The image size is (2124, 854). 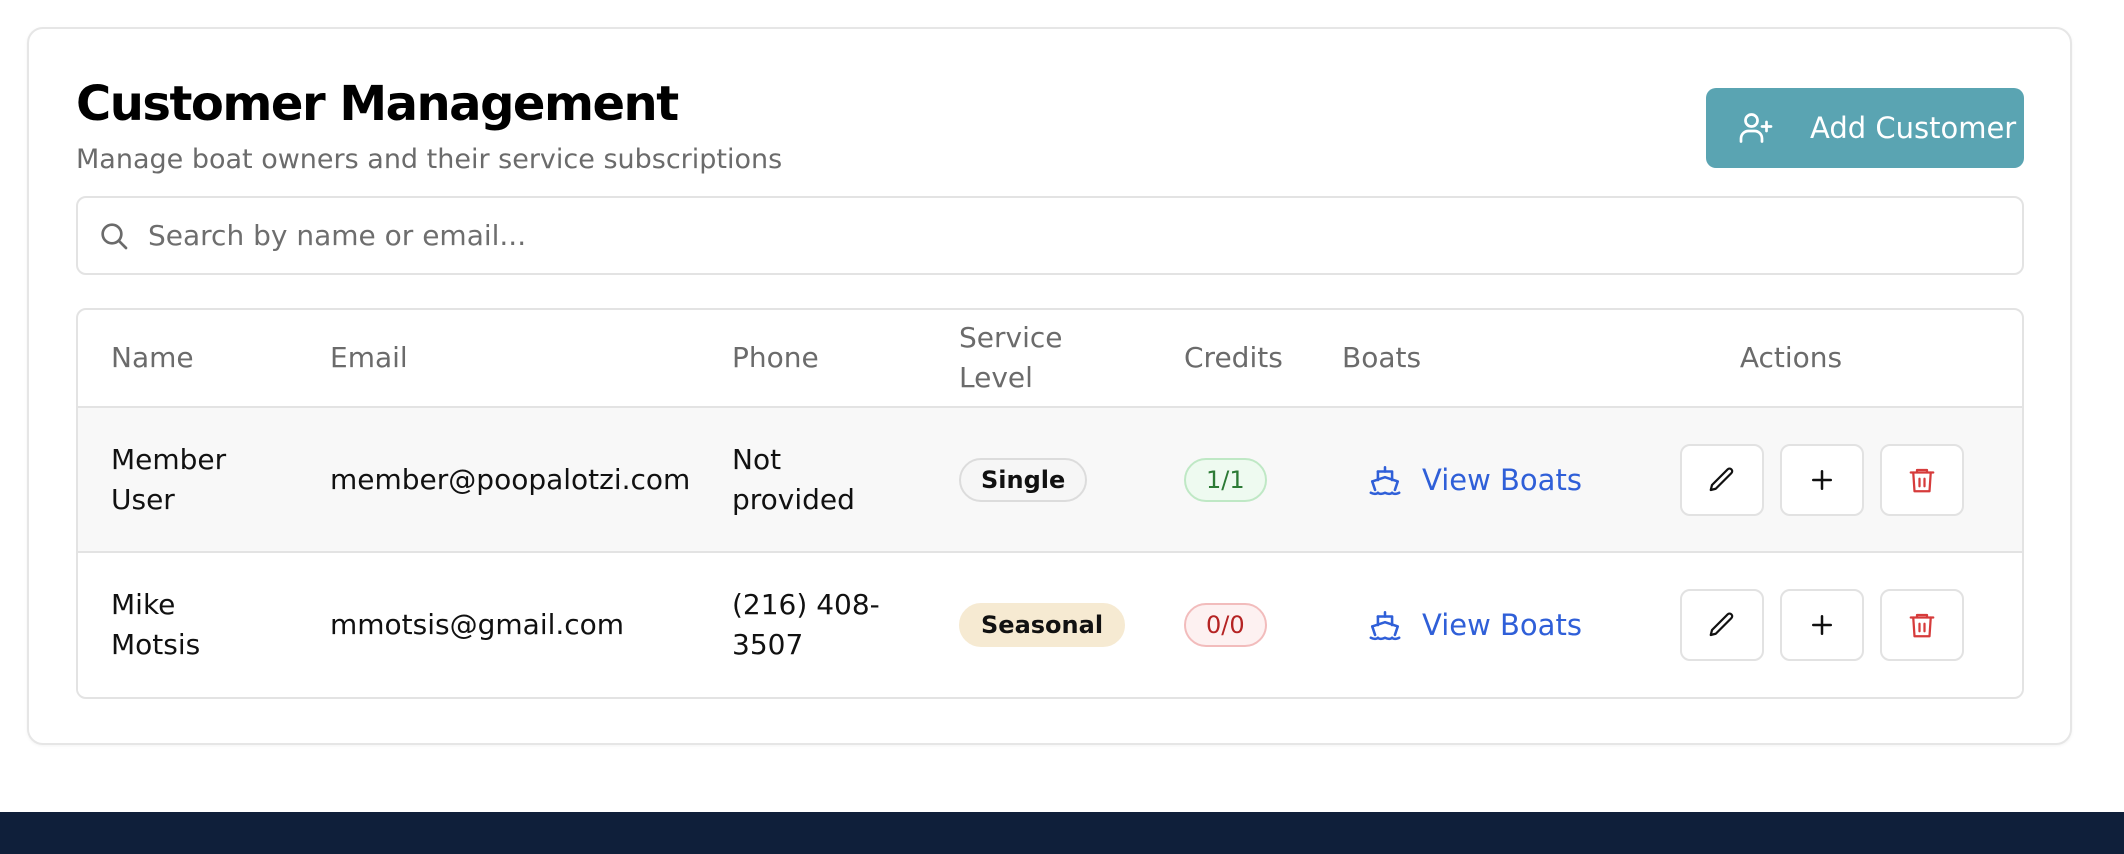 What do you see at coordinates (156, 624) in the screenshot?
I see `customer-name: Mike Motsis` at bounding box center [156, 624].